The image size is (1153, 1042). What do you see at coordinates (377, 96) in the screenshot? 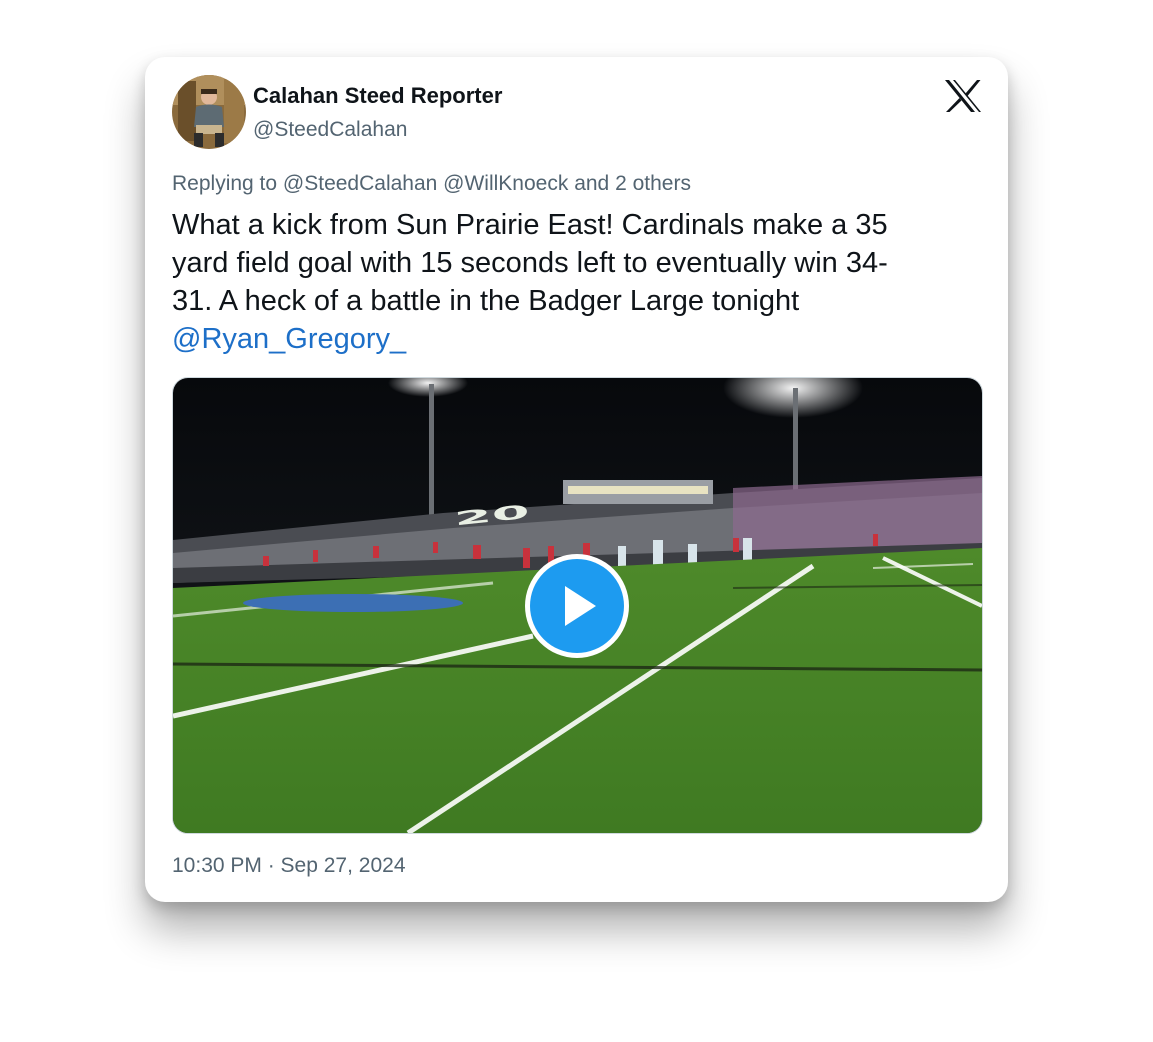
I see `author-name: Calahan Steed Reporter` at bounding box center [377, 96].